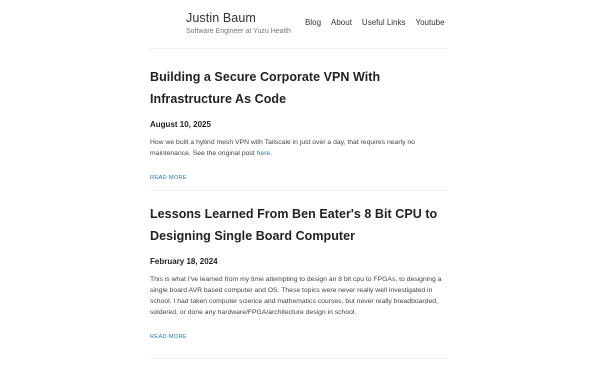 The image size is (600, 375). Describe the element at coordinates (271, 153) in the screenshot. I see `post-excerpt-end: .` at that location.